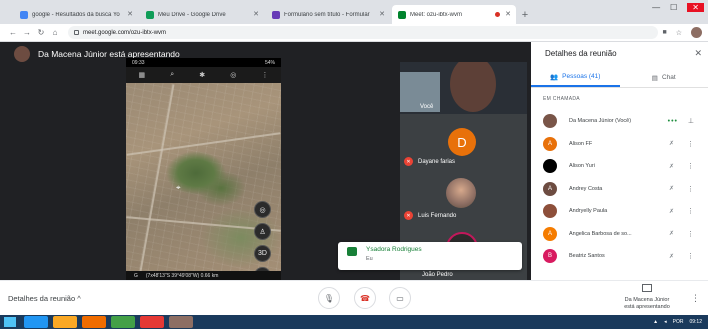 The height and width of the screenshot is (329, 708). Describe the element at coordinates (497, 14) in the screenshot. I see `recording-dot-icon` at that location.